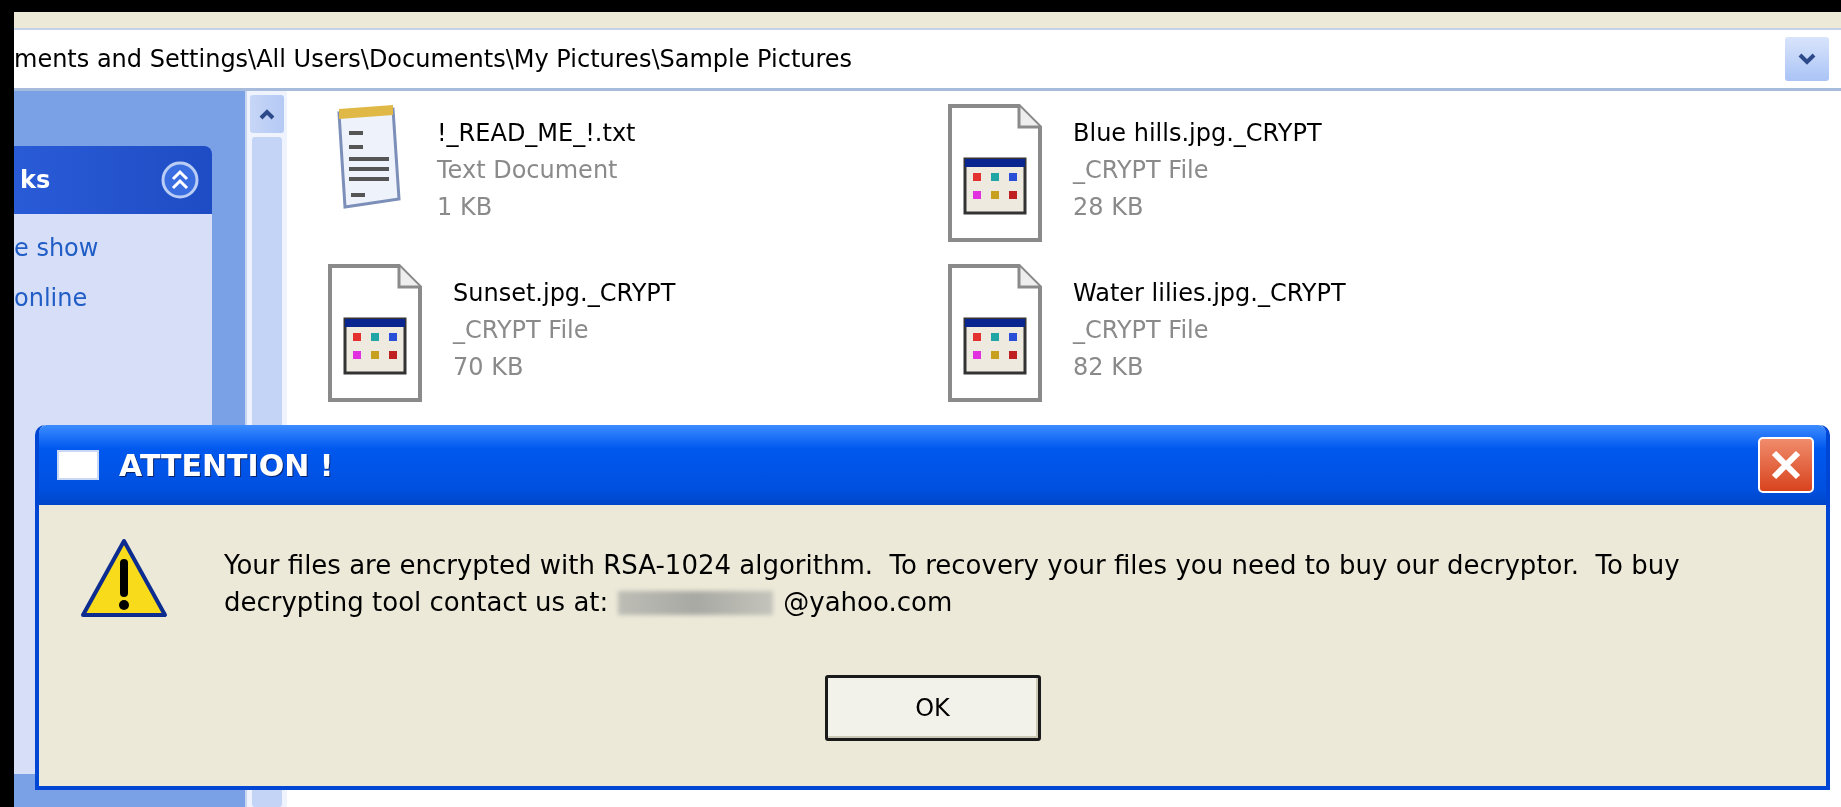 Image resolution: width=1841 pixels, height=807 pixels. What do you see at coordinates (35, 180) in the screenshot?
I see `panel-title: ks` at bounding box center [35, 180].